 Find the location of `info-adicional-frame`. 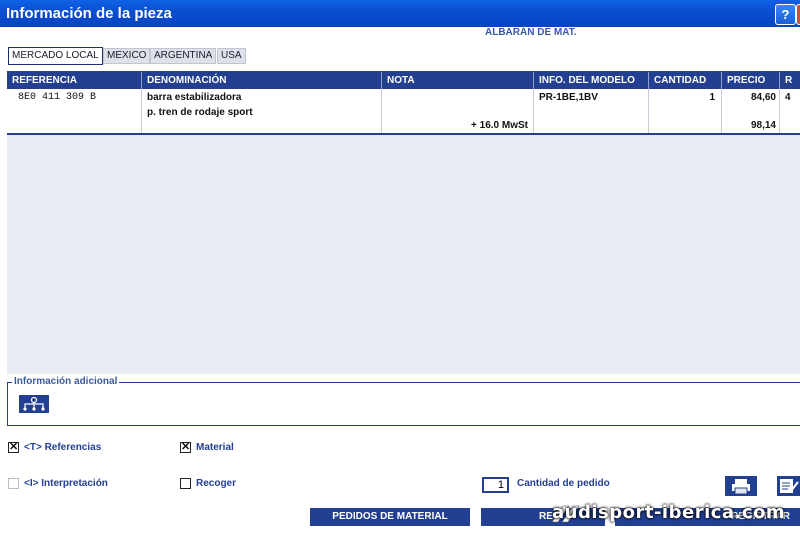

info-adicional-frame is located at coordinates (403, 404).